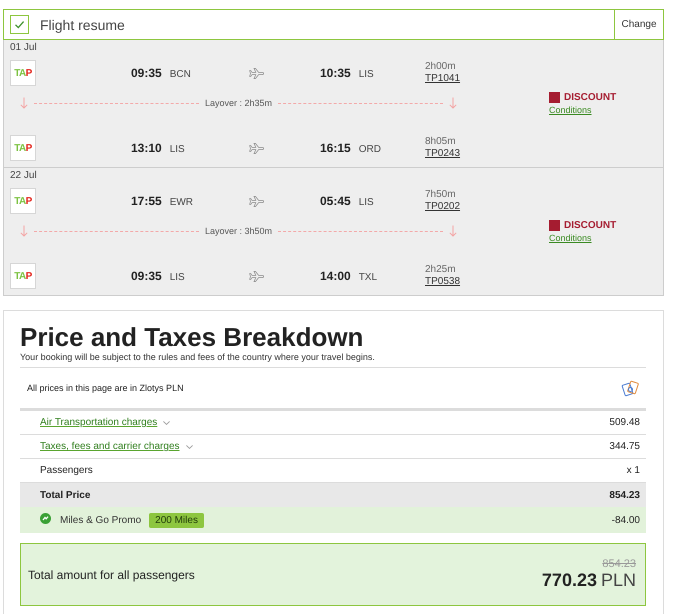 The image size is (673, 614). Describe the element at coordinates (569, 580) in the screenshot. I see `total-amount: 770.23` at that location.